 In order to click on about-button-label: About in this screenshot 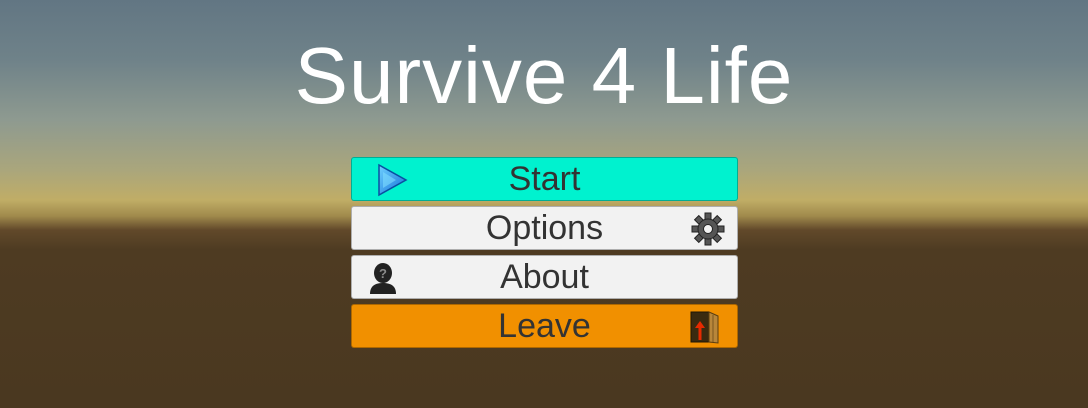, I will do `click(544, 277)`.